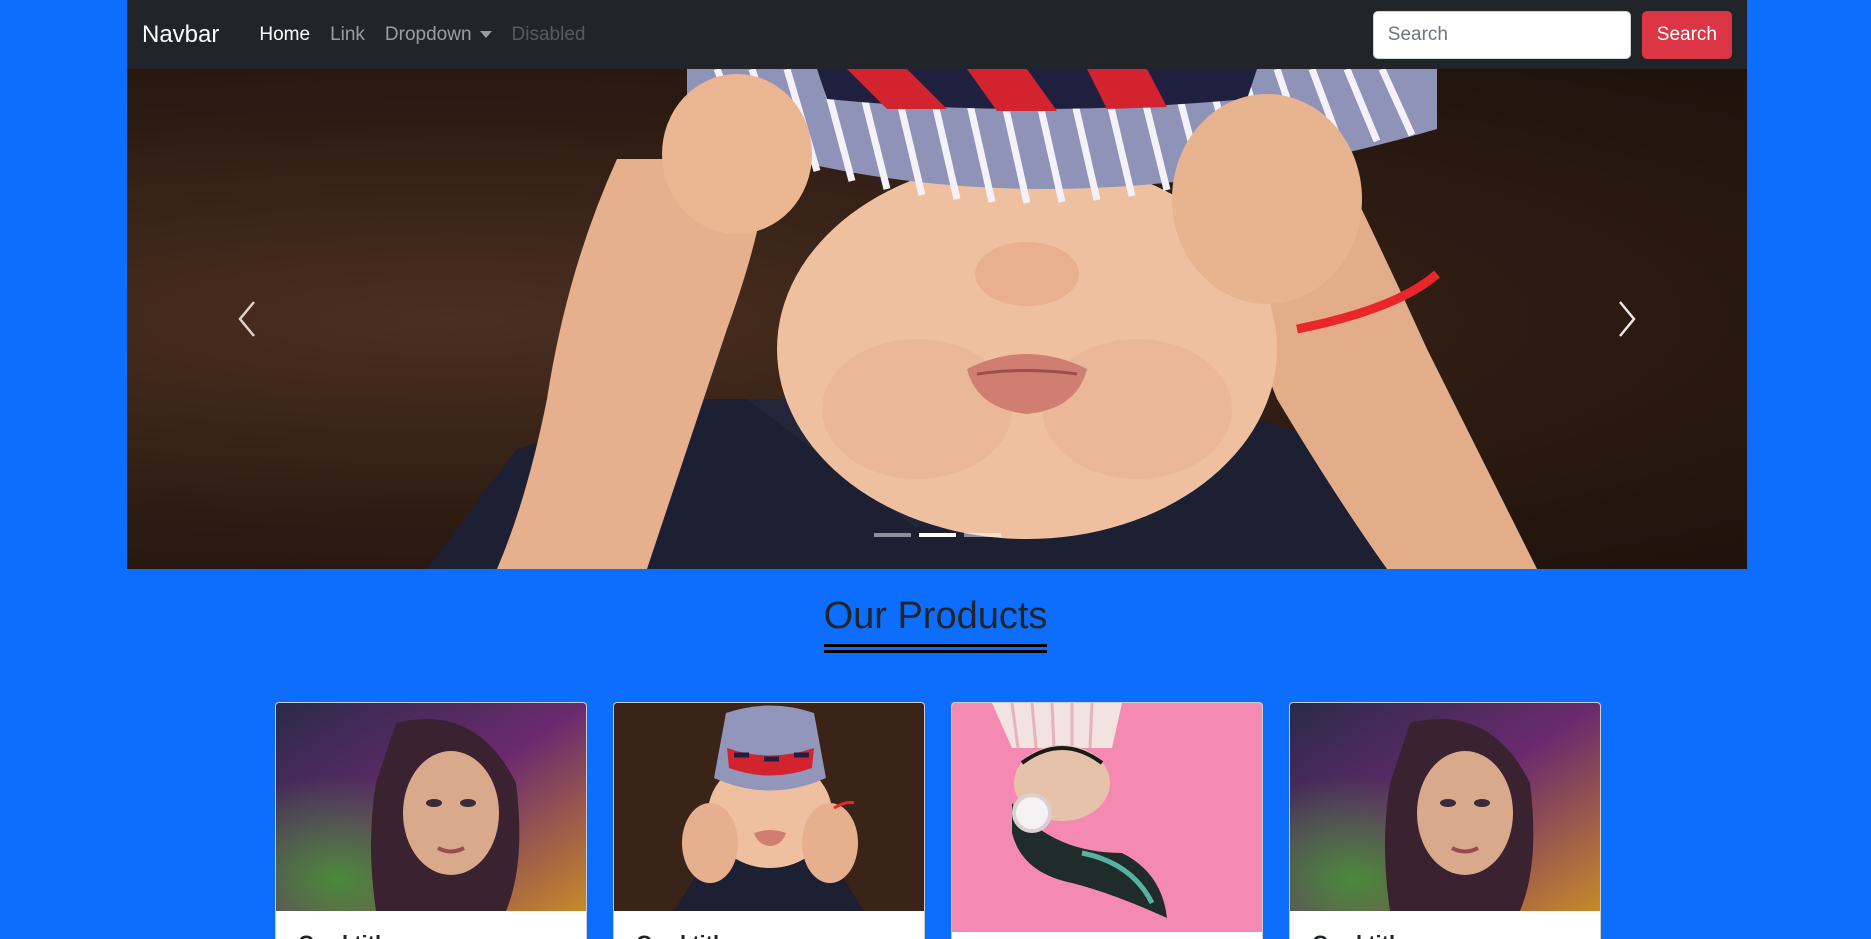 Image resolution: width=1871 pixels, height=939 pixels. Describe the element at coordinates (284, 35) in the screenshot. I see `nav-link-home: Home` at that location.